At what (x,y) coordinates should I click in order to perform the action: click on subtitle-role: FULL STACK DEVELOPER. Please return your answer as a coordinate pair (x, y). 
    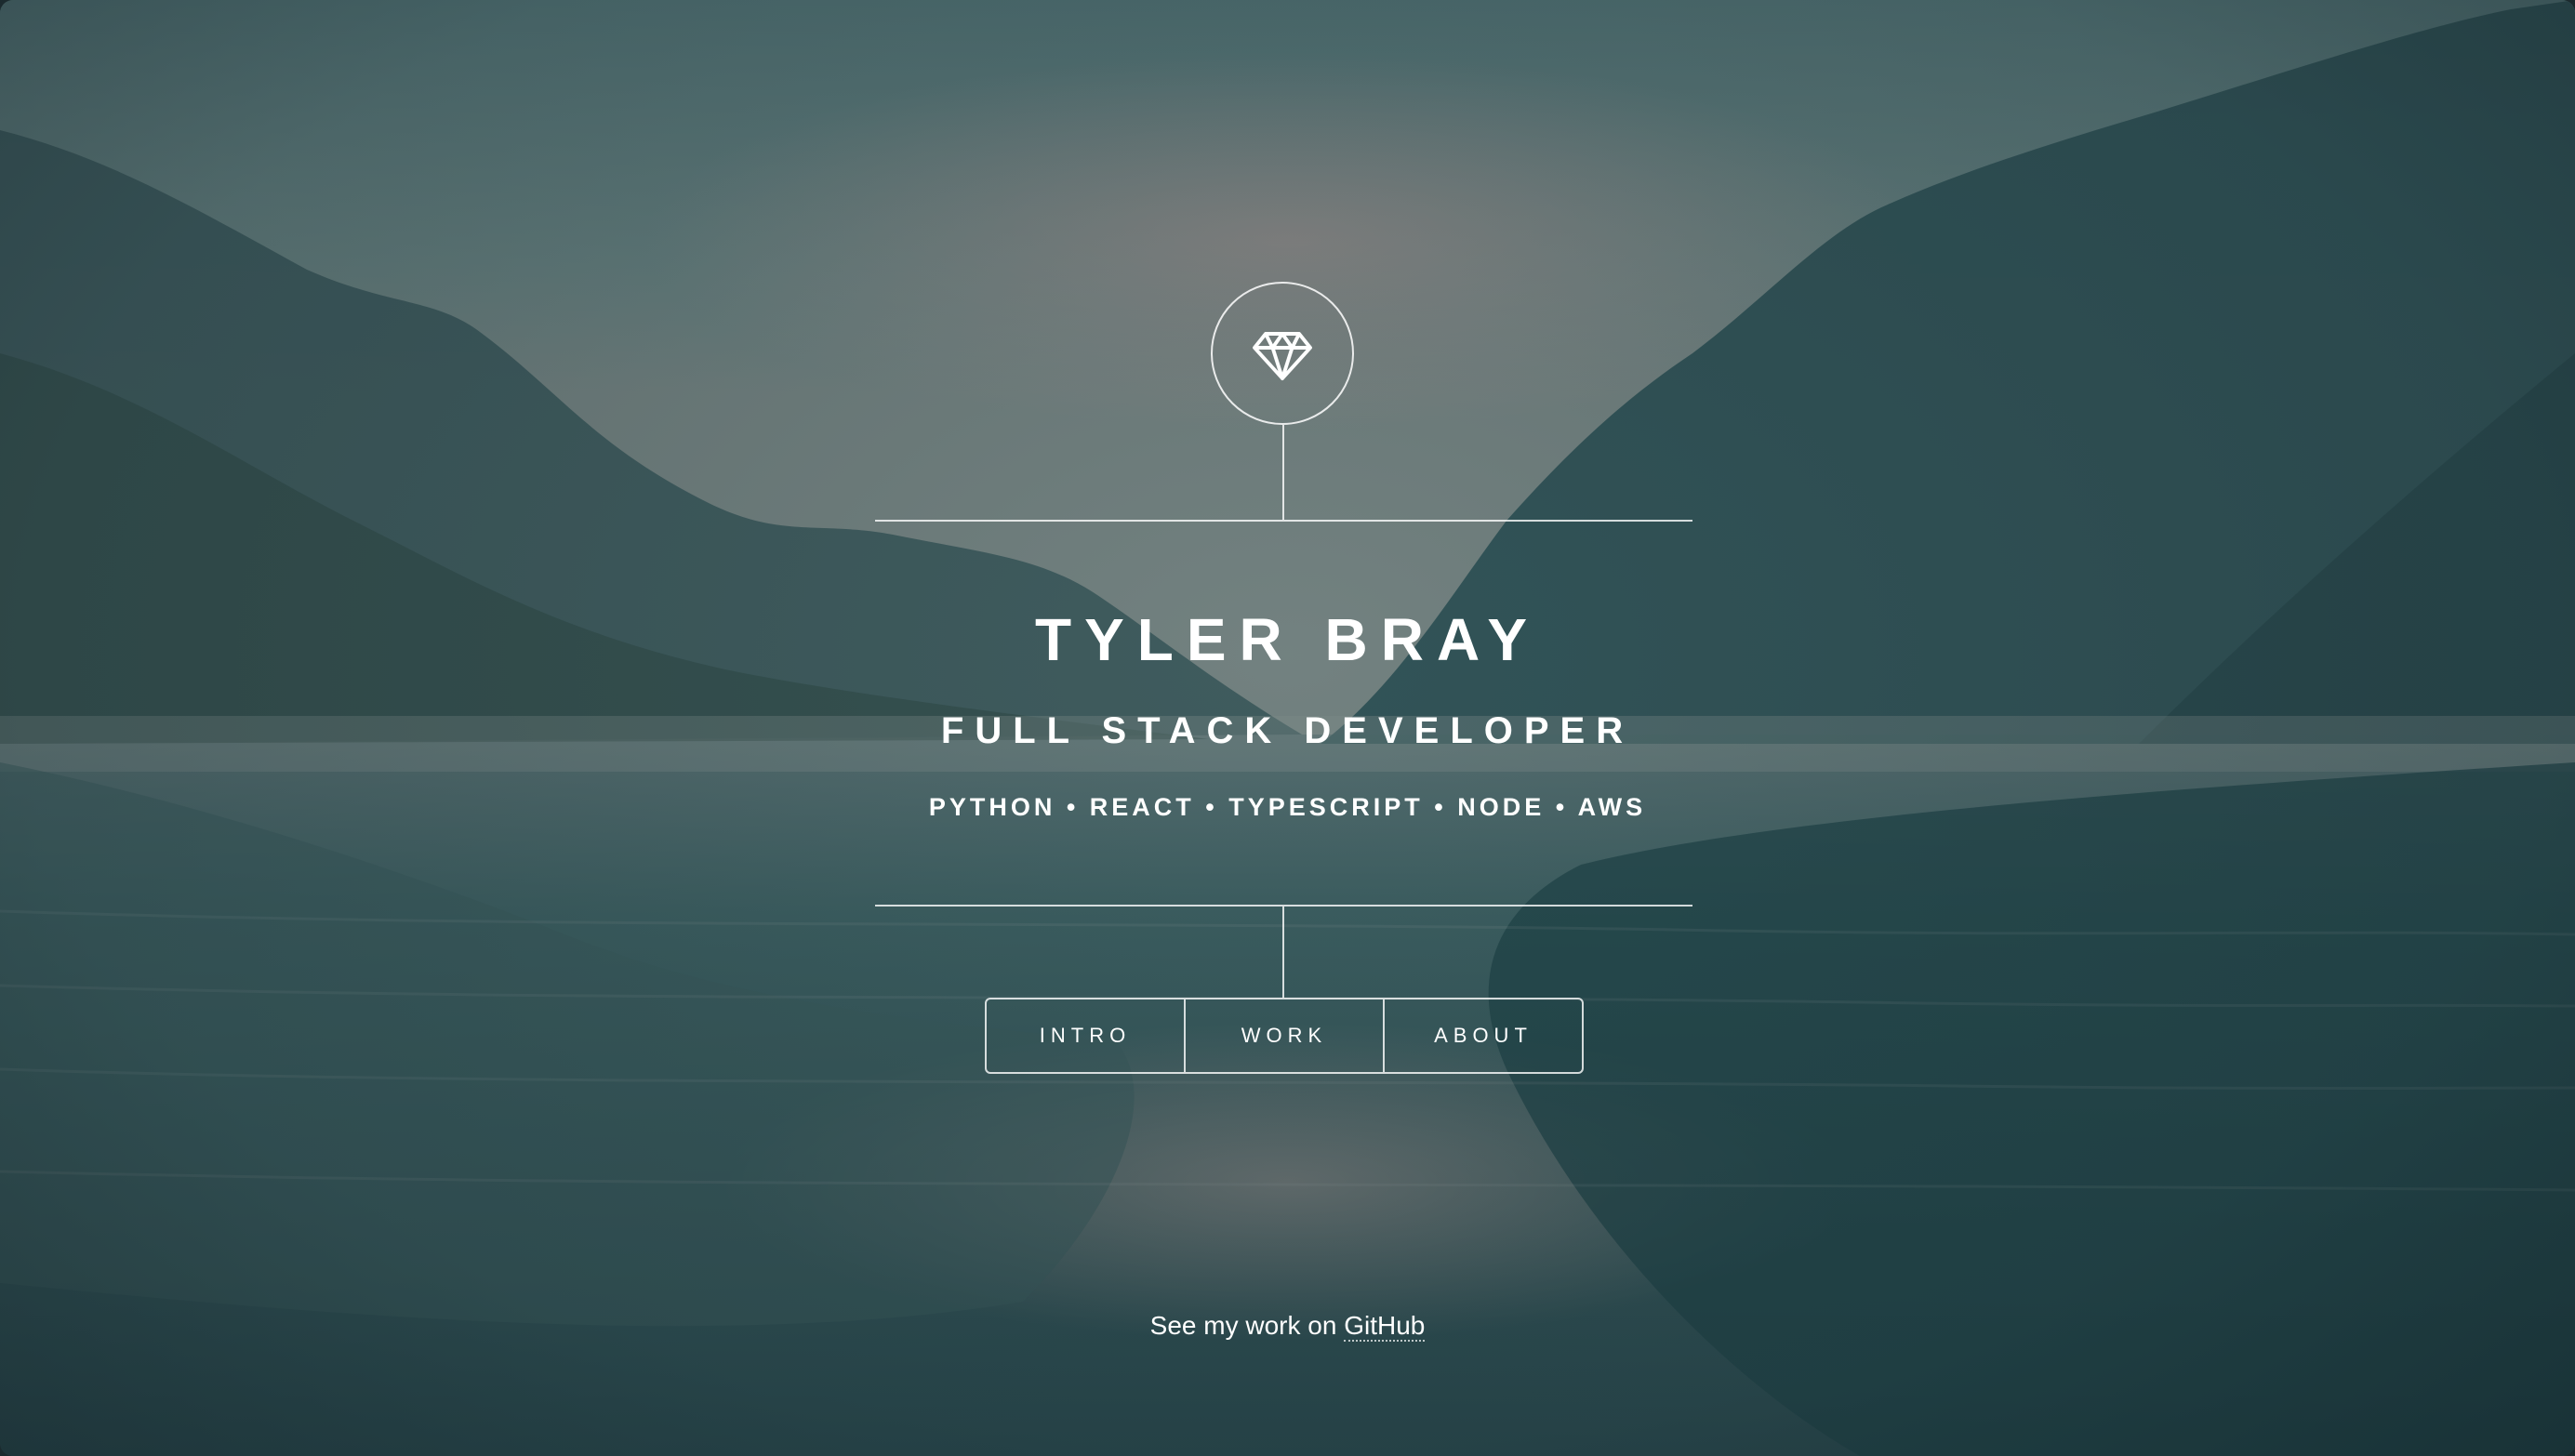
    Looking at the image, I should click on (1287, 730).